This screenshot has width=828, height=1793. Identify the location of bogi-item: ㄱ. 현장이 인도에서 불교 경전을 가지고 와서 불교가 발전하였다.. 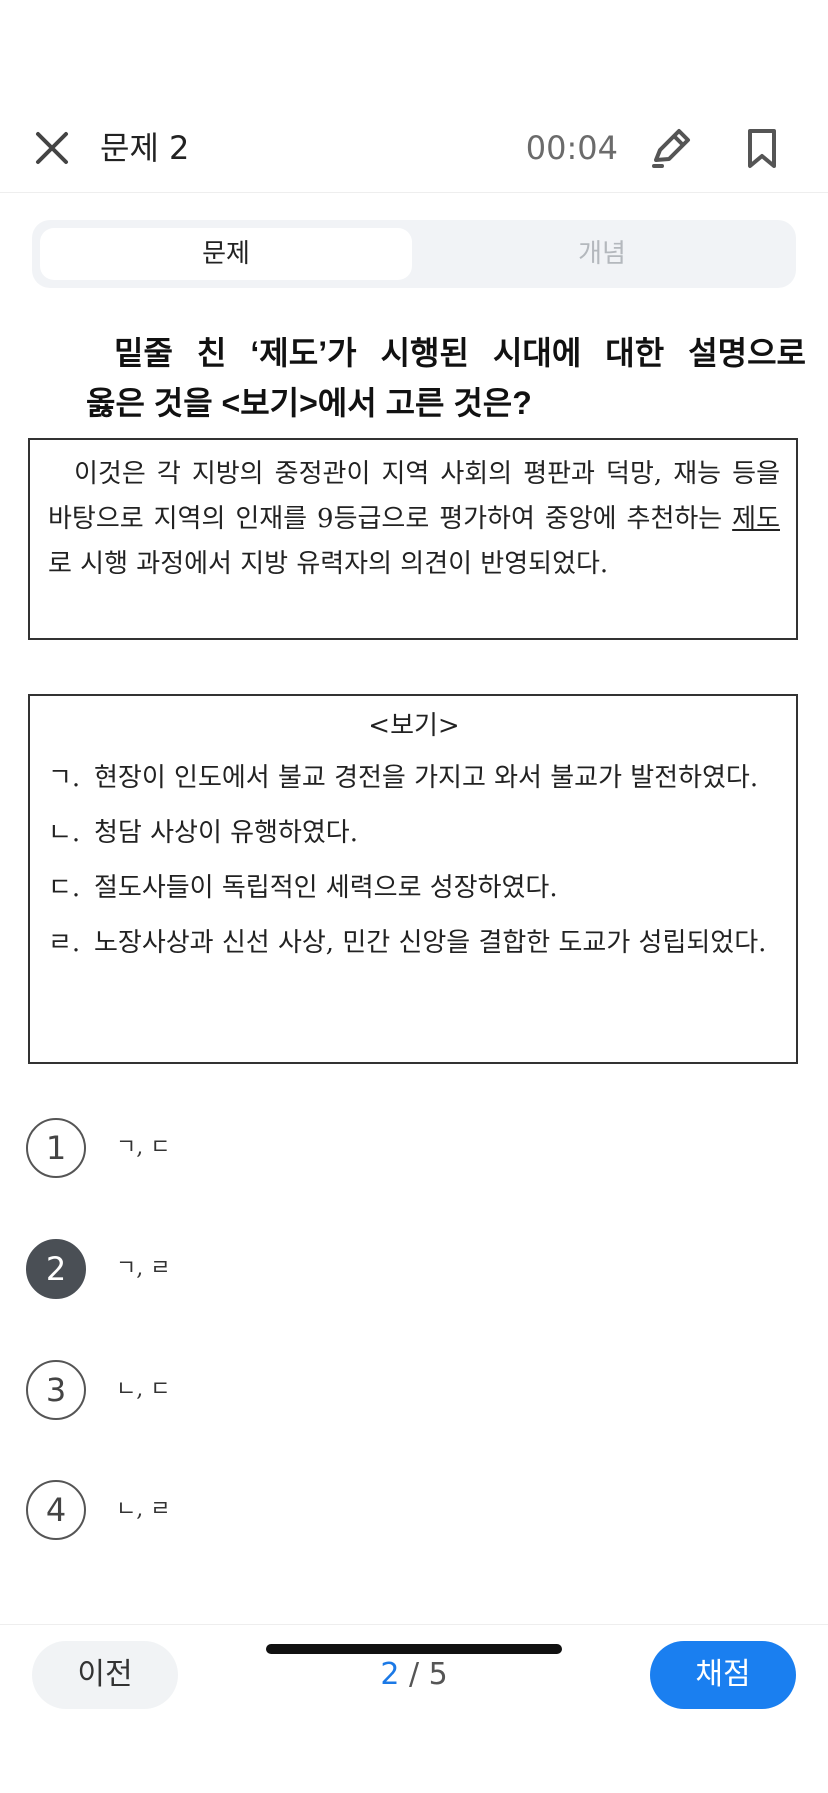
(414, 778).